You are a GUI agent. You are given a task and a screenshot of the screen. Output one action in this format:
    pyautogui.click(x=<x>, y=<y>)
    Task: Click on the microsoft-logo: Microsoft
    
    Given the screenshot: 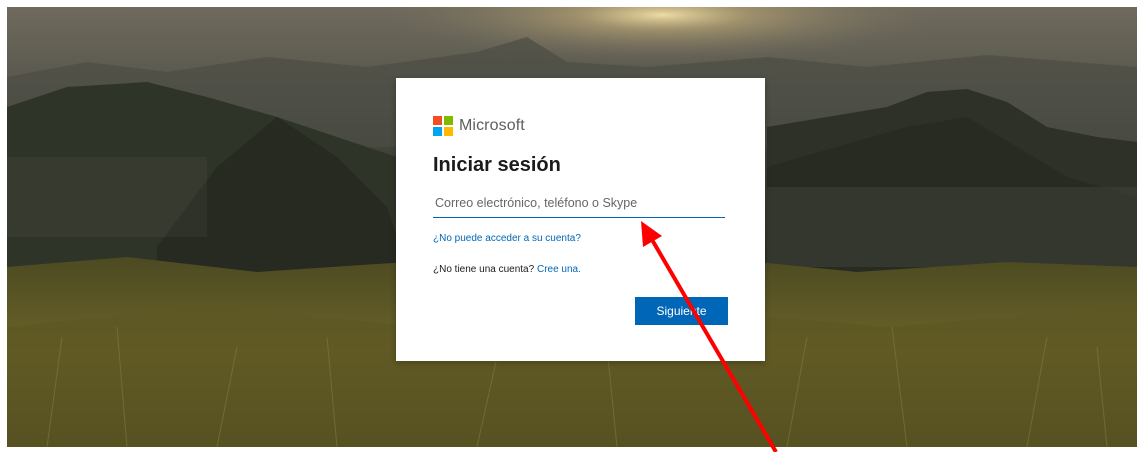 What is the action you would take?
    pyautogui.click(x=479, y=126)
    